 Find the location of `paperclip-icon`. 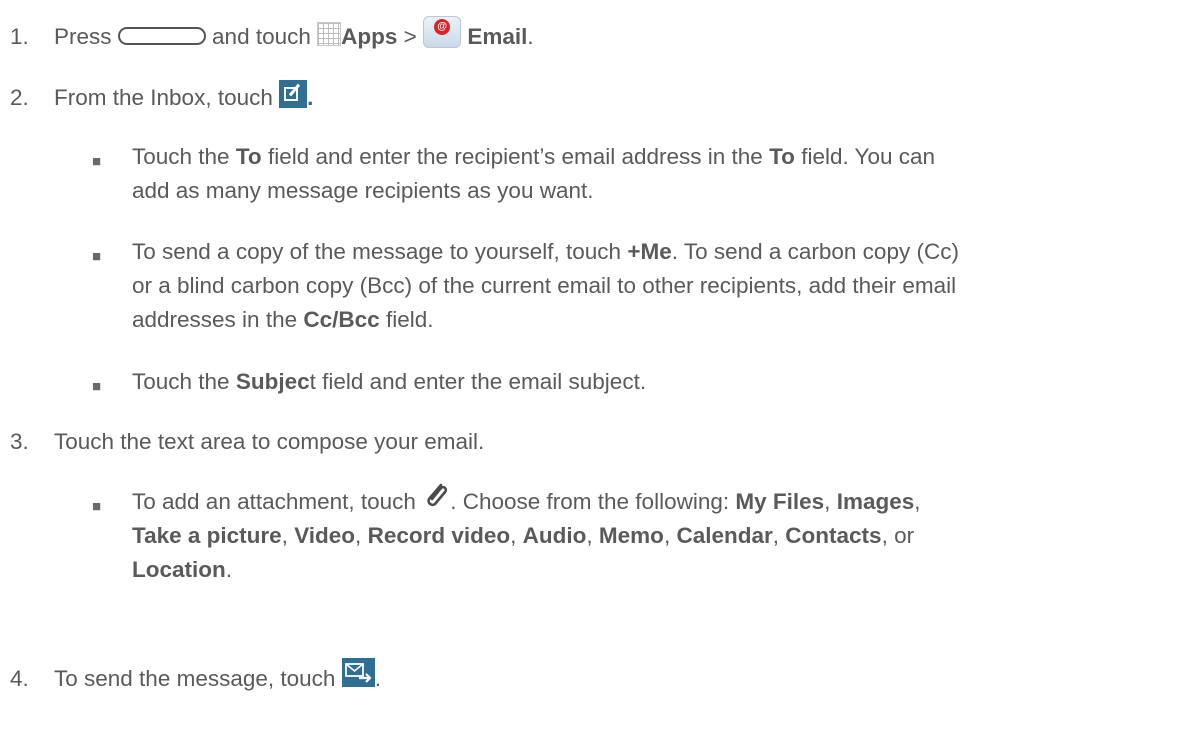

paperclip-icon is located at coordinates (436, 495).